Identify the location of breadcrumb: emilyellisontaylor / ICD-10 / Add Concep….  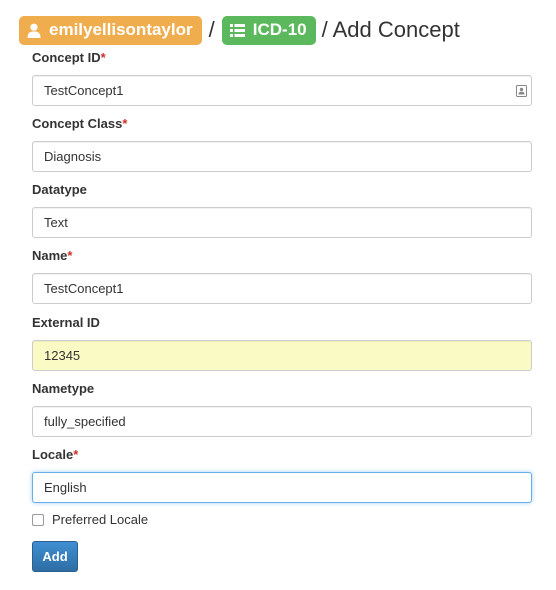
(239, 30).